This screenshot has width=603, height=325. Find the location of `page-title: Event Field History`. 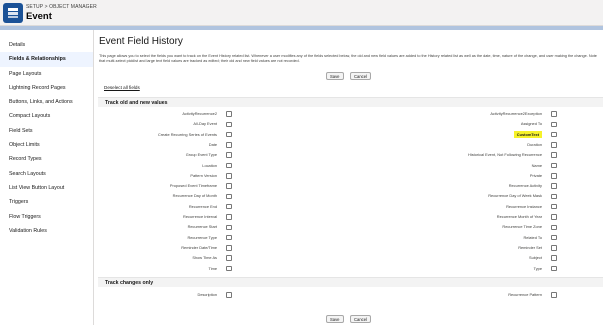

page-title: Event Field History is located at coordinates (141, 41).